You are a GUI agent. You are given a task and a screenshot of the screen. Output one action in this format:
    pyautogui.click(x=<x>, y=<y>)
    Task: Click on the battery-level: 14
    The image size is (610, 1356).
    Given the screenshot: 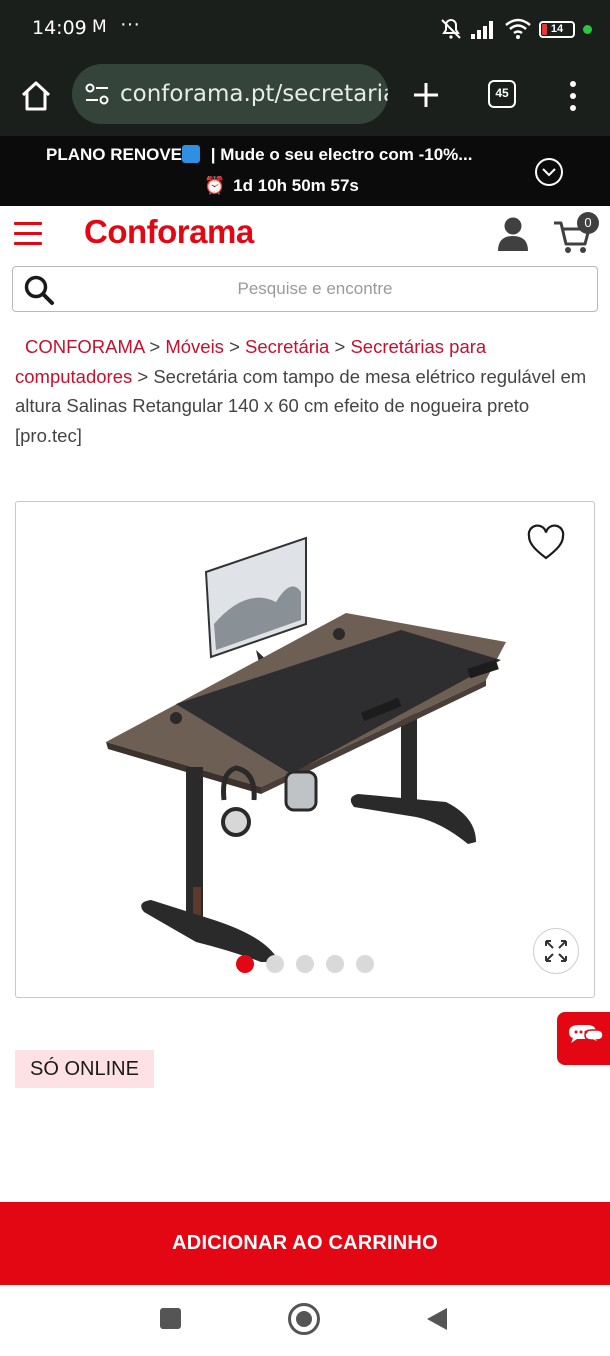 What is the action you would take?
    pyautogui.click(x=557, y=28)
    